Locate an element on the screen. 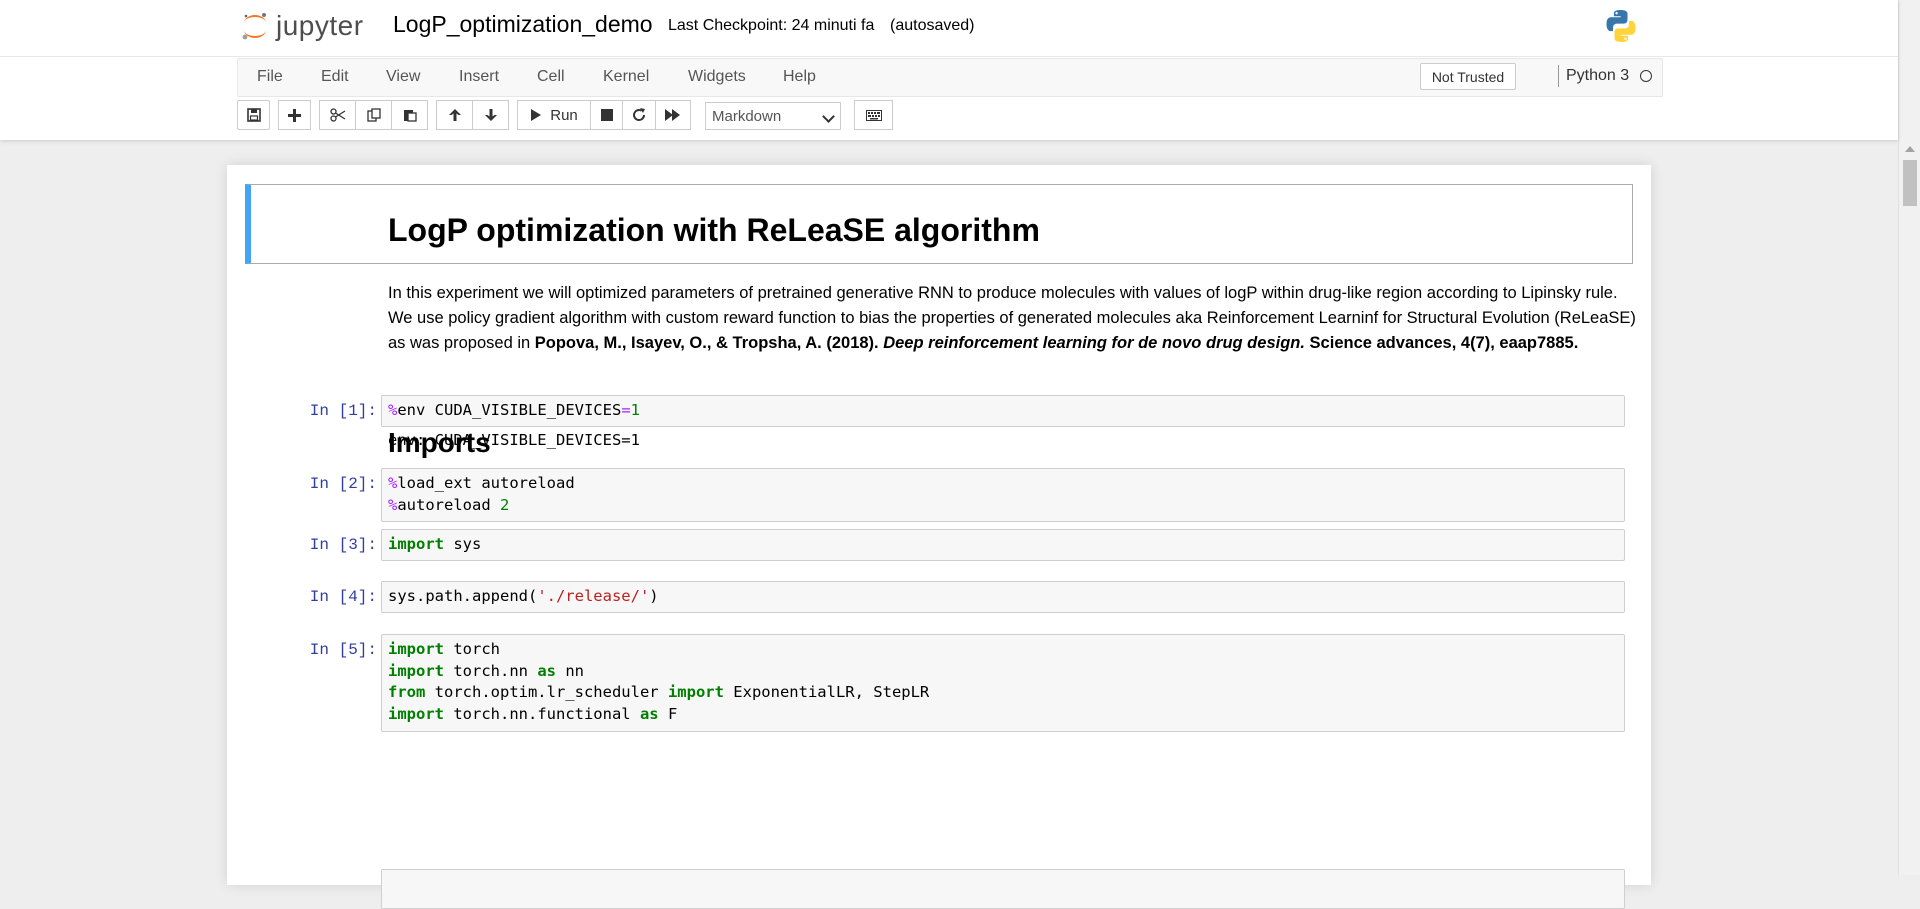 This screenshot has height=909, width=1920. notebook-name: LogP_optimization_demo is located at coordinates (523, 24).